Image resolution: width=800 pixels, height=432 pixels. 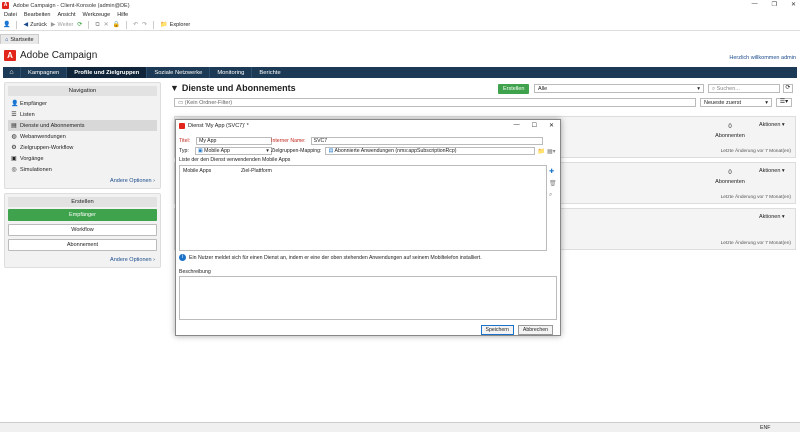 I want to click on adobe-app-icon, so click(x=182, y=125).